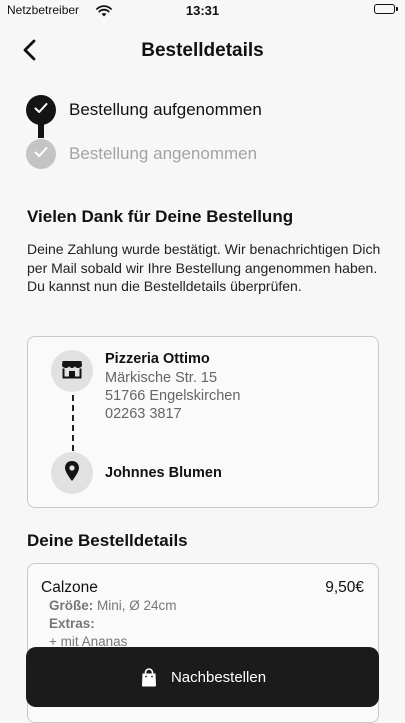 The height and width of the screenshot is (723, 405). I want to click on location-pin-icon, so click(72, 473).